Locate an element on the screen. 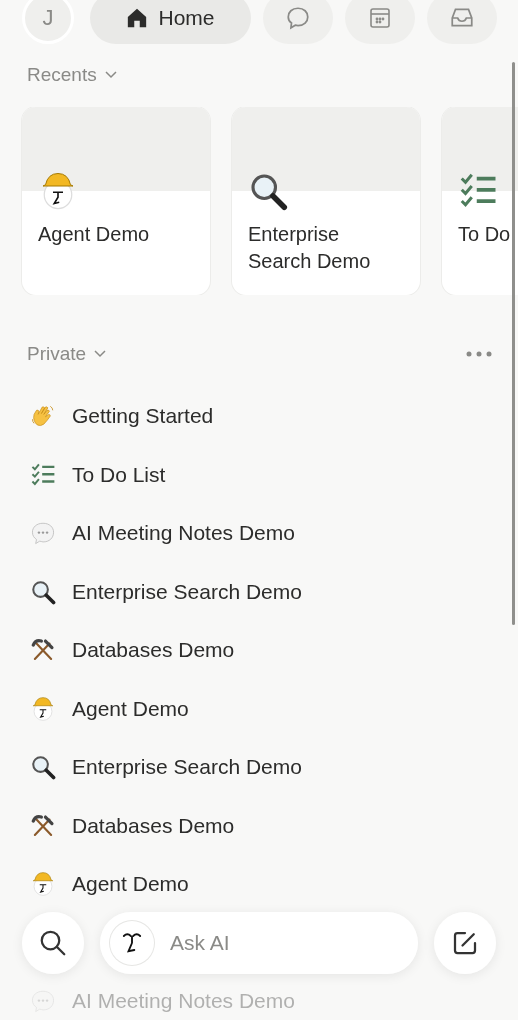  checklist-icon is located at coordinates (43, 474).